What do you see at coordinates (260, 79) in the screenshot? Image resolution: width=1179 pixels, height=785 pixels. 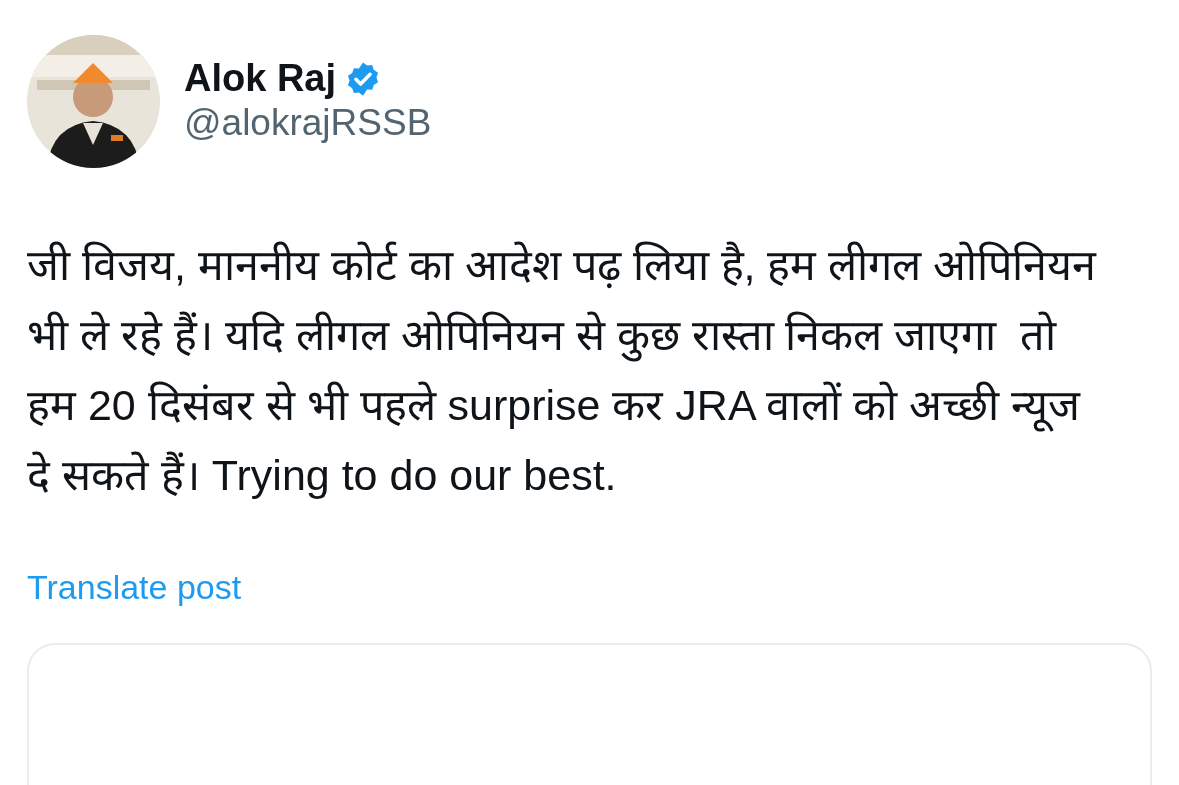 I see `author-name: Alok Raj` at bounding box center [260, 79].